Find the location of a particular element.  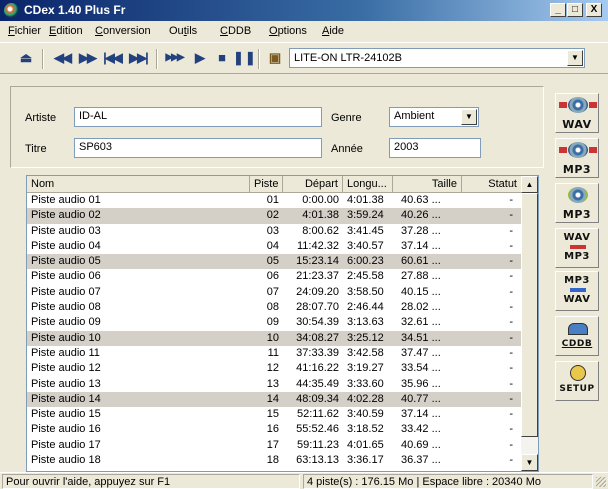

track-track-cell: 12 is located at coordinates (272, 368).